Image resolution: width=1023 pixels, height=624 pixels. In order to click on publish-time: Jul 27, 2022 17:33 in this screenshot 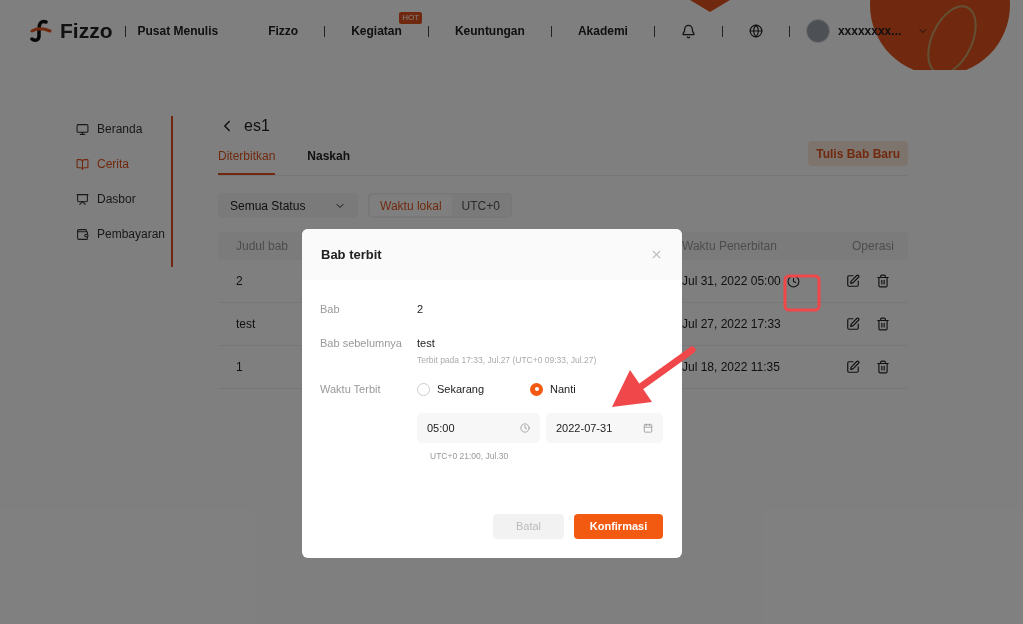, I will do `click(731, 324)`.